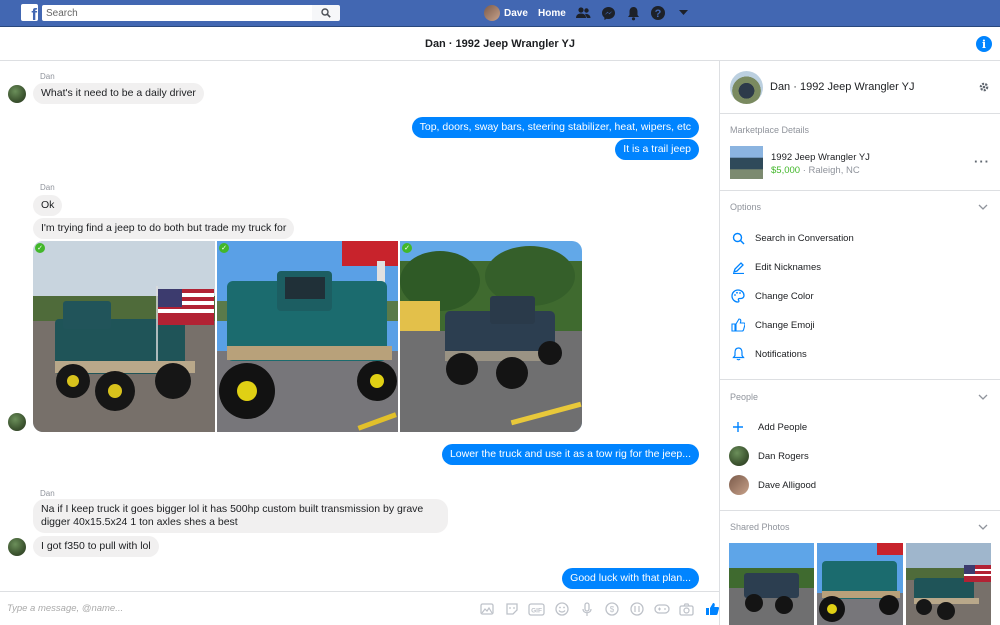 The height and width of the screenshot is (625, 1000). What do you see at coordinates (982, 161) in the screenshot?
I see `more-options-icon: ···` at bounding box center [982, 161].